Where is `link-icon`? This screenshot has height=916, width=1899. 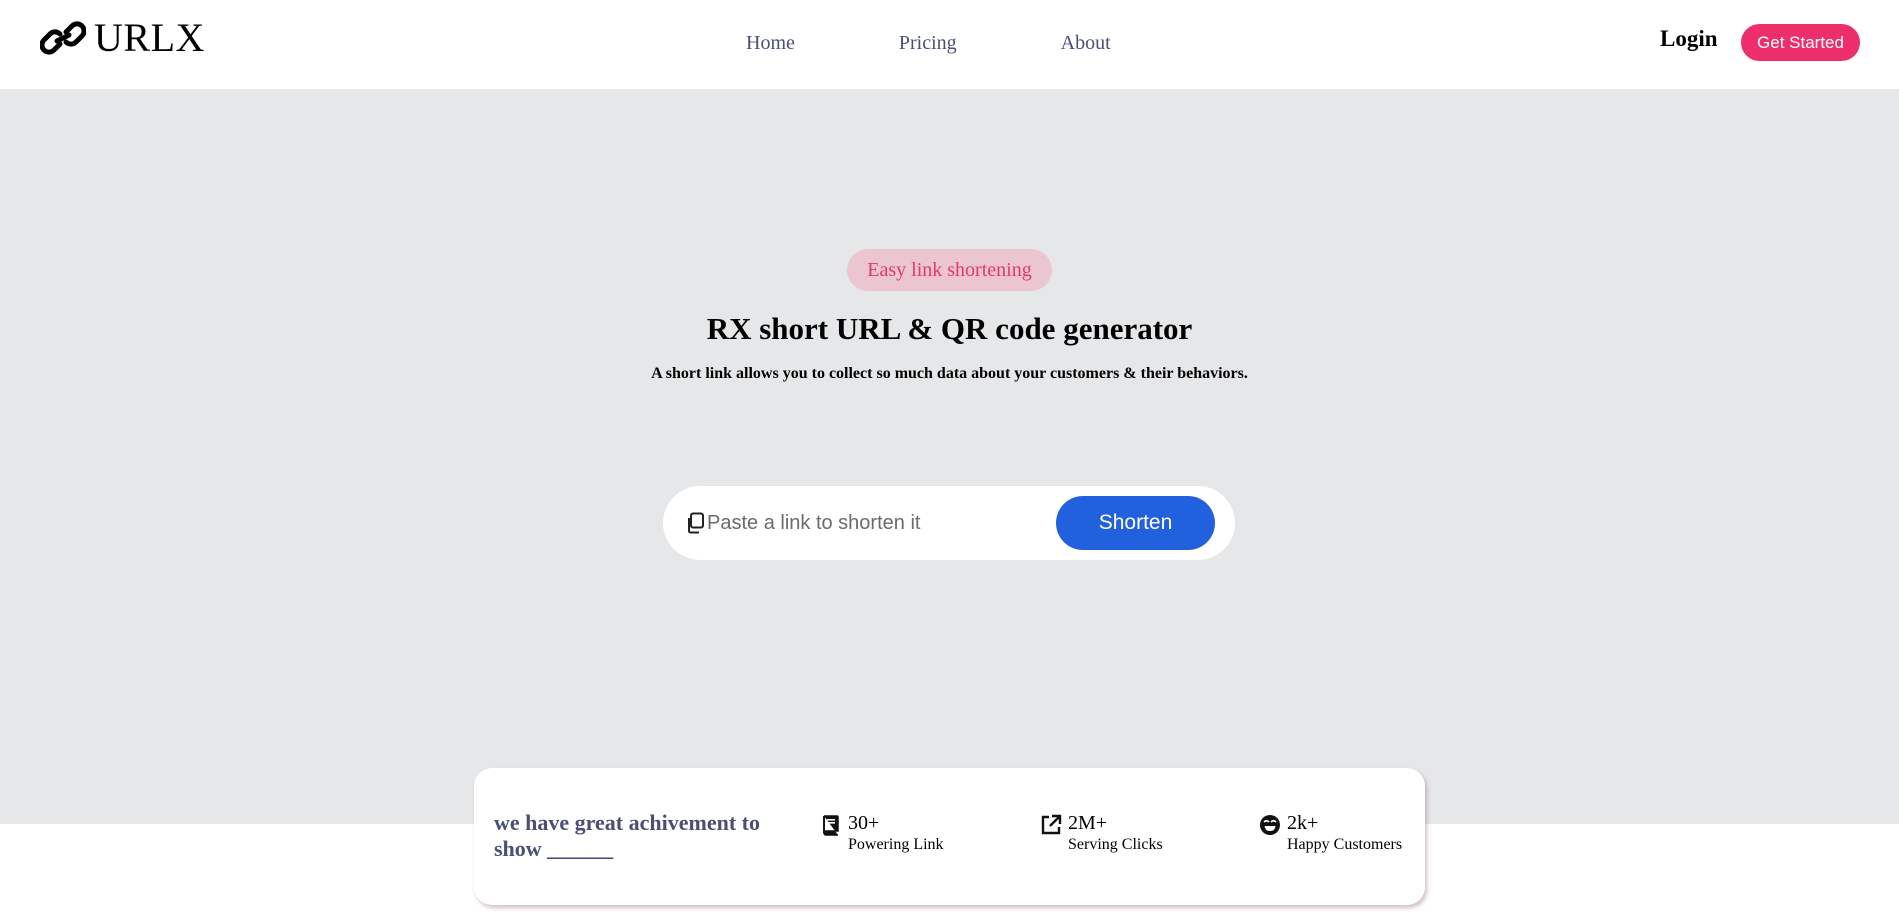 link-icon is located at coordinates (63, 38).